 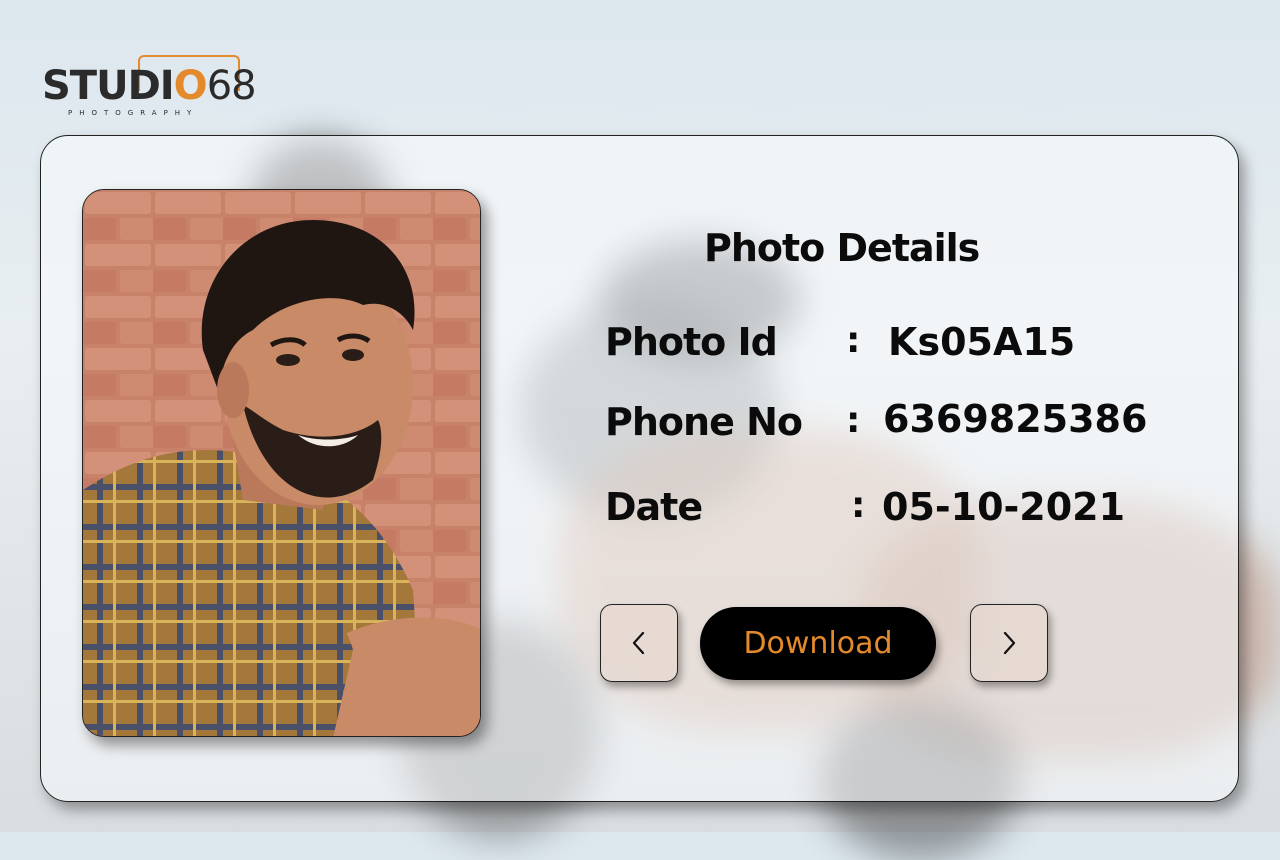 I want to click on chevron-left-icon, so click(x=638, y=643).